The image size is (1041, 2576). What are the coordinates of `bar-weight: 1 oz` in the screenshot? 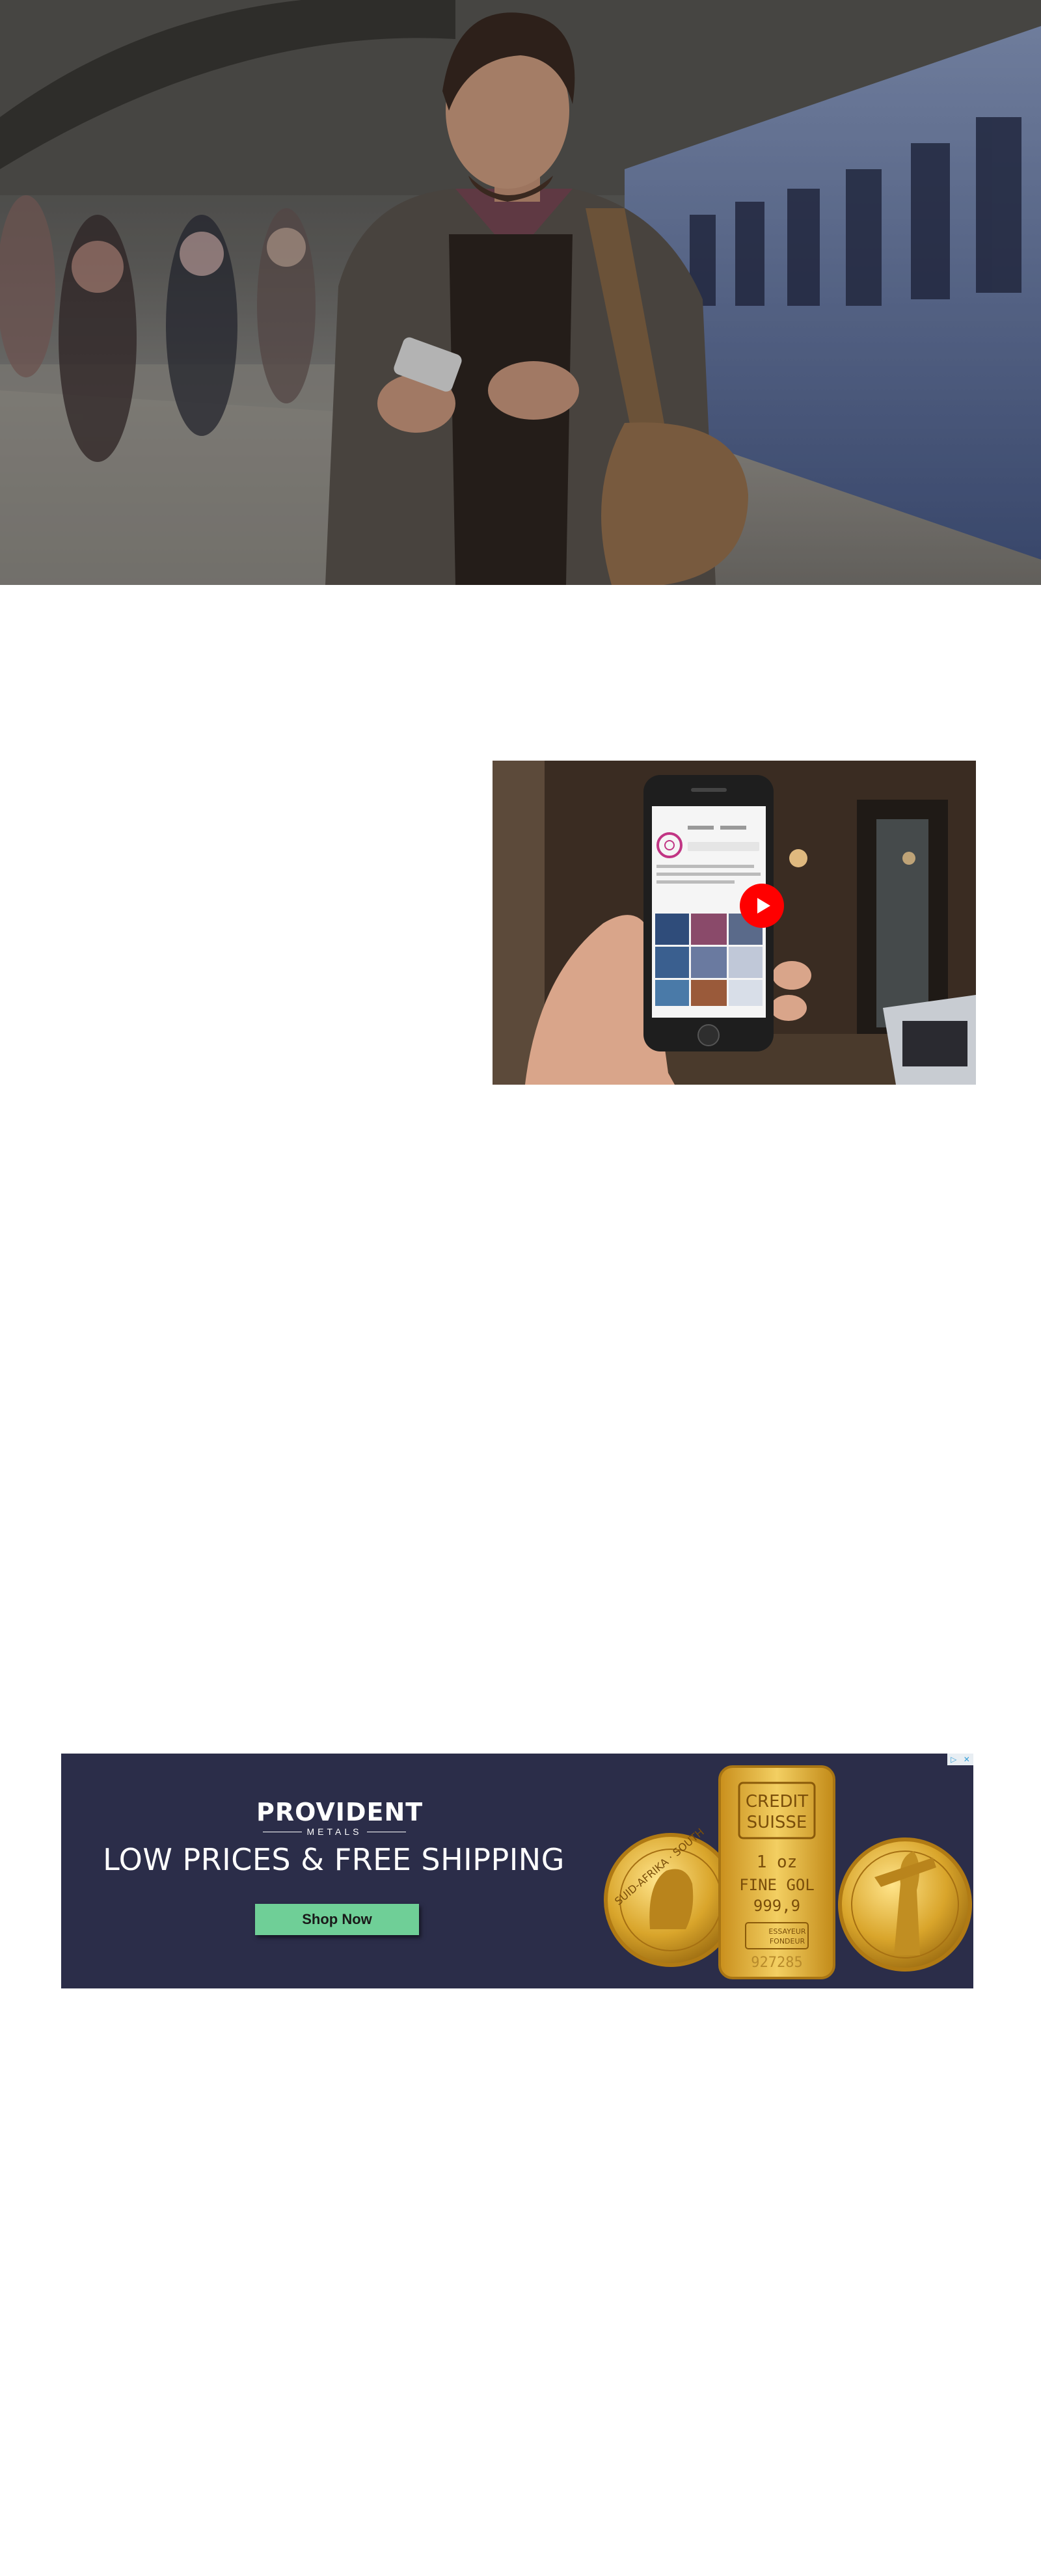 It's located at (778, 1862).